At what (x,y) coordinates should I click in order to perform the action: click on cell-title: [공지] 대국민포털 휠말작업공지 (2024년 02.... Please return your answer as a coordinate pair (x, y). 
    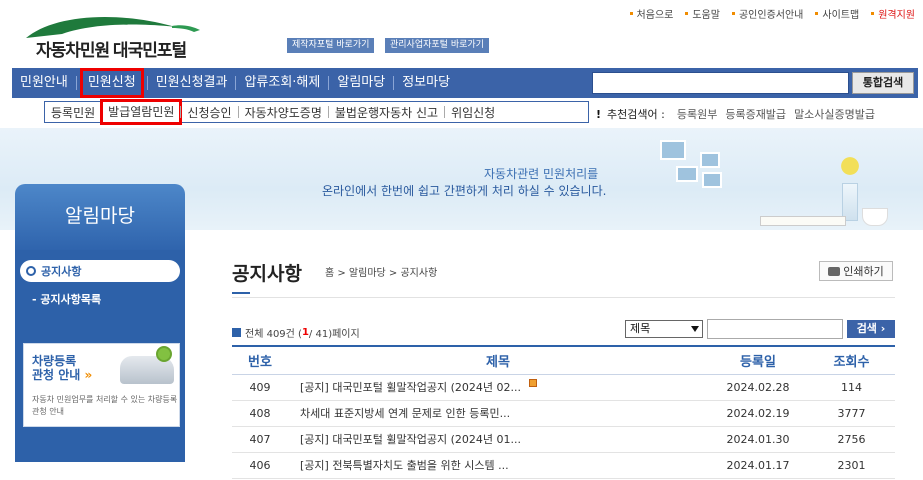
    Looking at the image, I should click on (498, 387).